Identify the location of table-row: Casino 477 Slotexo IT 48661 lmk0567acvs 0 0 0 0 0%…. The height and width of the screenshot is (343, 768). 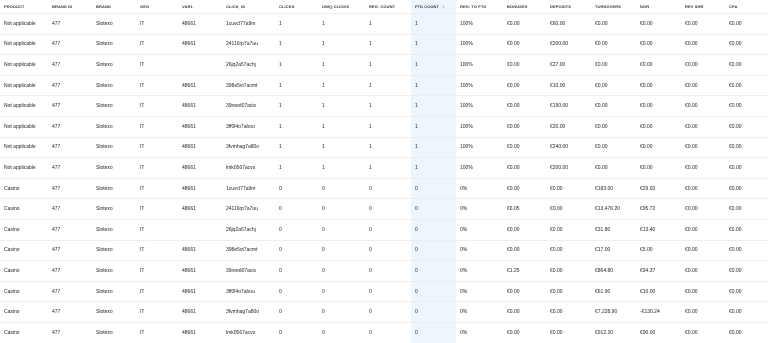
(384, 332).